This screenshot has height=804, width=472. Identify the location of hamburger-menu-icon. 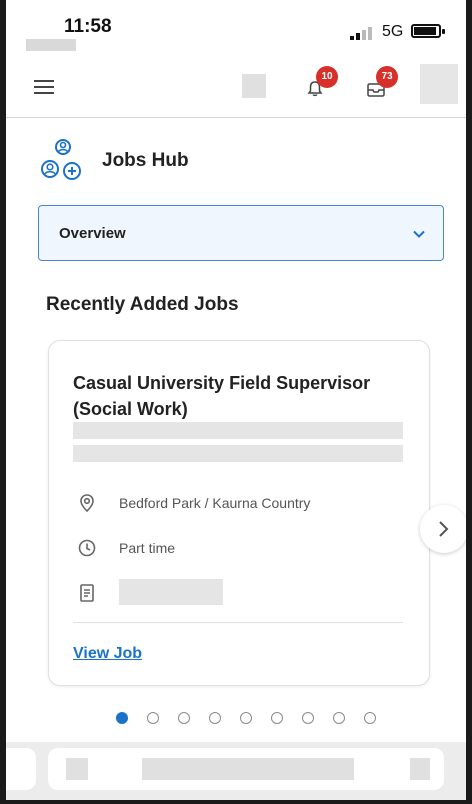
(44, 87).